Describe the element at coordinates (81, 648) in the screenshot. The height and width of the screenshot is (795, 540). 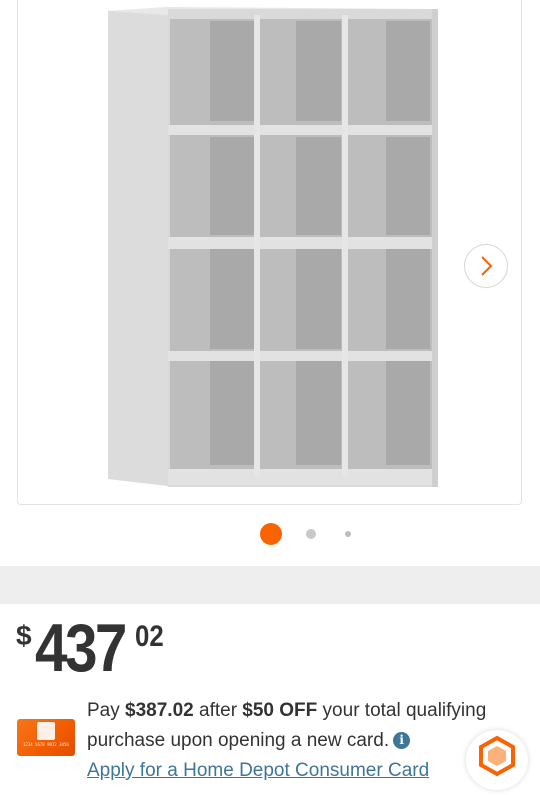
I see `price-dollars: 437` at that location.